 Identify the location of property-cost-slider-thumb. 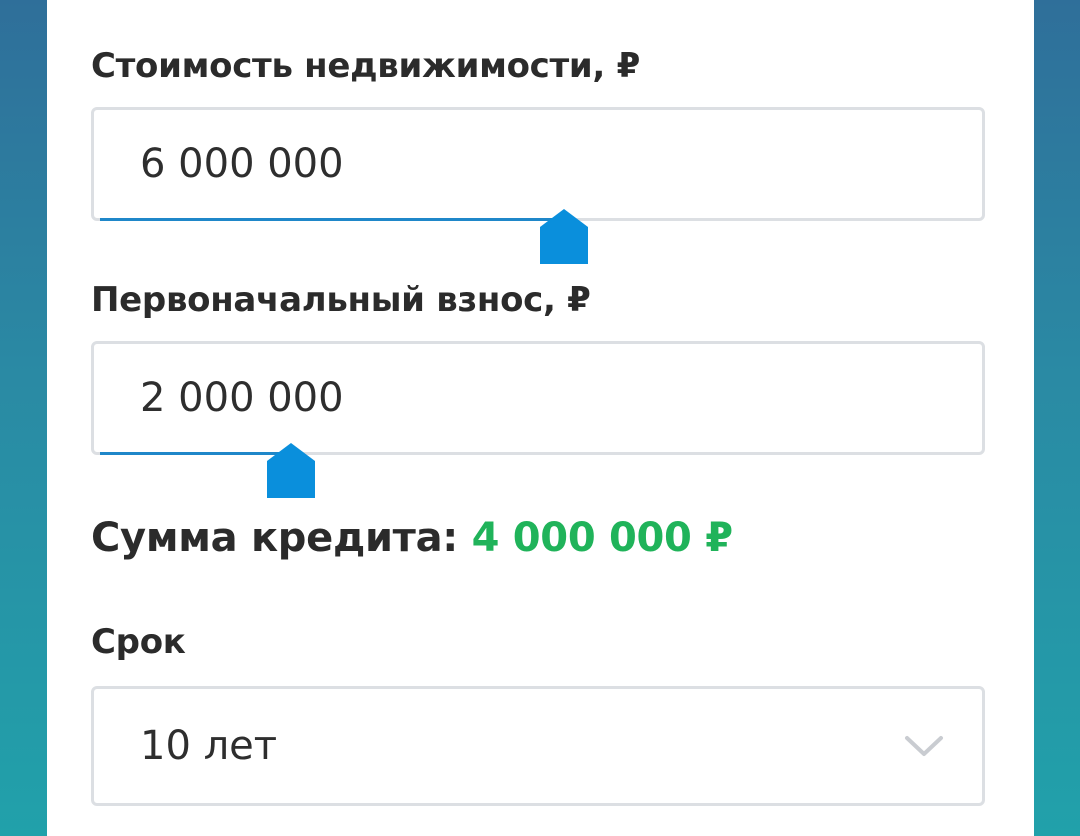
(564, 236).